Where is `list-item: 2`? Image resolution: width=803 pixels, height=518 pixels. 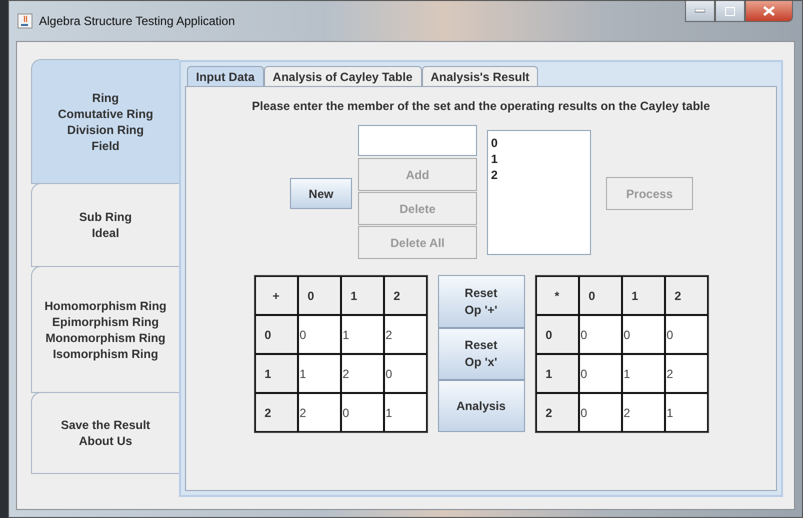 list-item: 2 is located at coordinates (539, 176).